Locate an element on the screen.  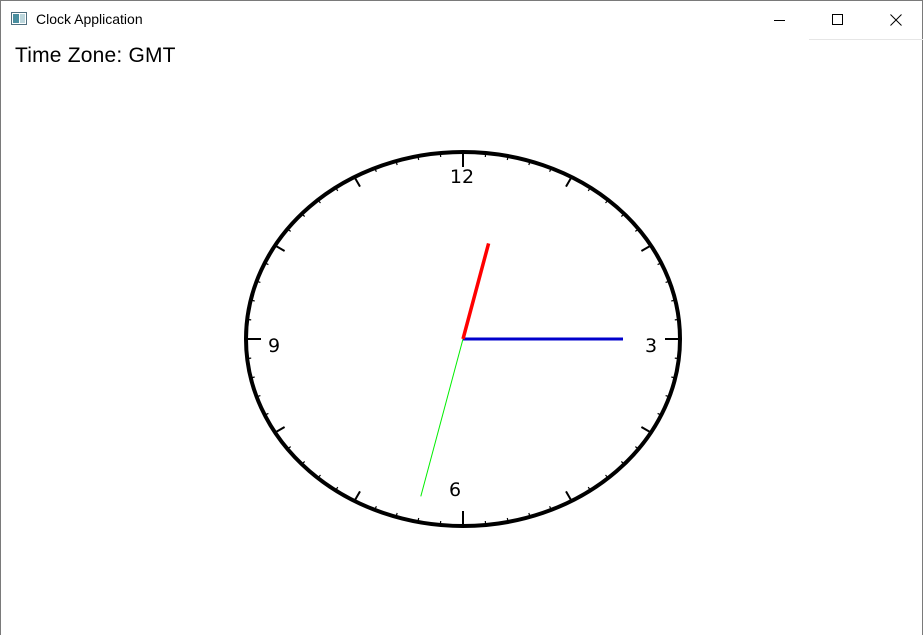
numeral-9: 9 is located at coordinates (274, 346).